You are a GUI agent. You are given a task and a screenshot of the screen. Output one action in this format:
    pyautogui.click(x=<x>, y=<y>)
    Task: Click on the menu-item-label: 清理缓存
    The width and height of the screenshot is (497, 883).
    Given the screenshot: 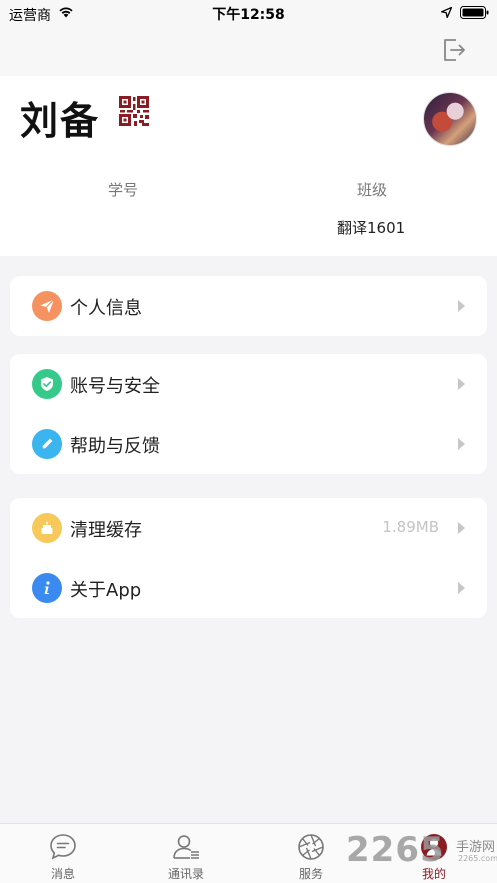 What is the action you would take?
    pyautogui.click(x=106, y=530)
    